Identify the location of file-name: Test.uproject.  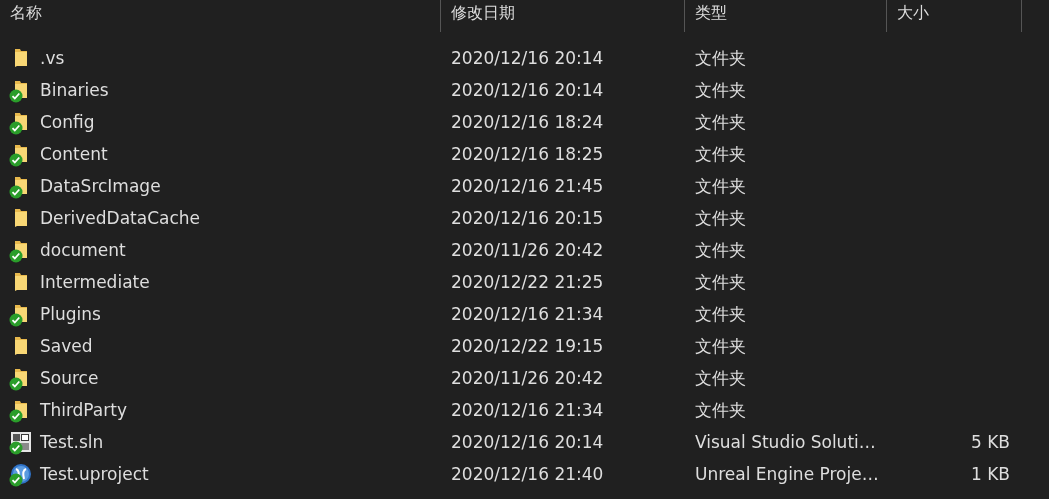
(94, 474).